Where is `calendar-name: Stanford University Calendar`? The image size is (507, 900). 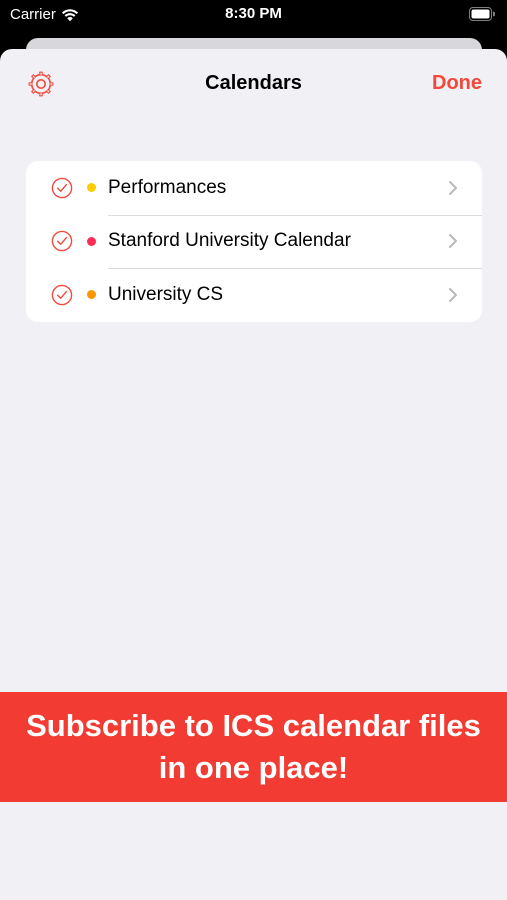
calendar-name: Stanford University Calendar is located at coordinates (229, 241).